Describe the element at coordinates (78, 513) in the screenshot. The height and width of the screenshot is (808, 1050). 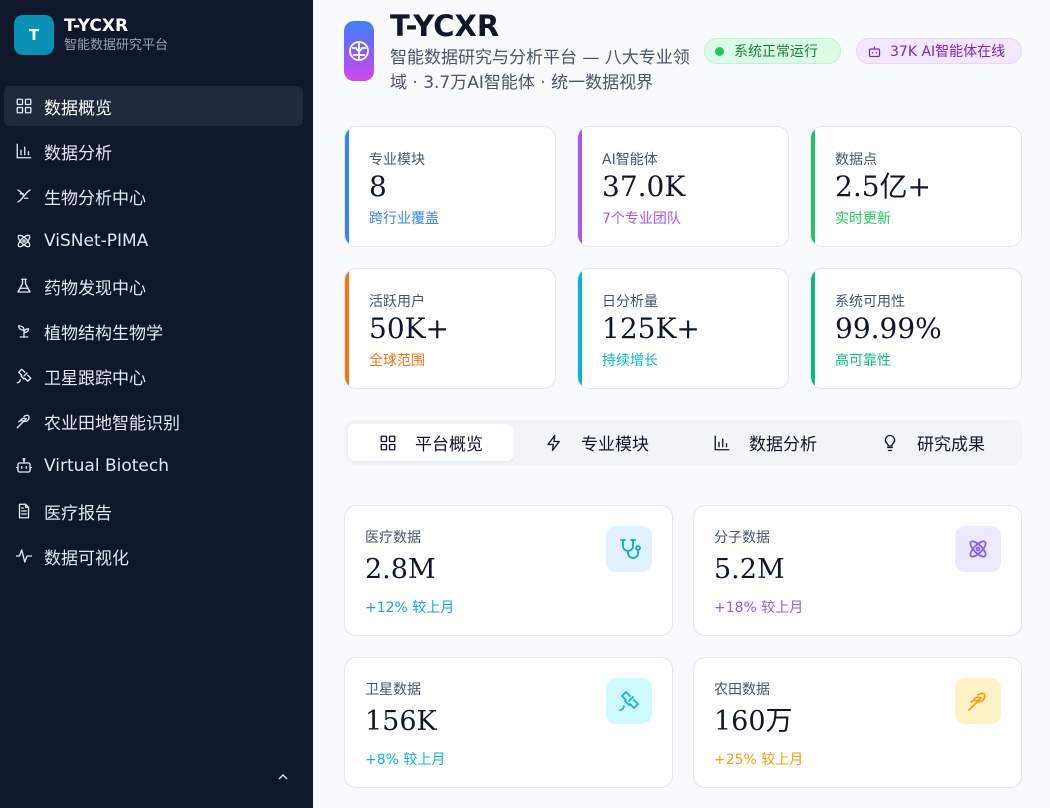
I see `sidebar-item-label: 医疗报告` at that location.